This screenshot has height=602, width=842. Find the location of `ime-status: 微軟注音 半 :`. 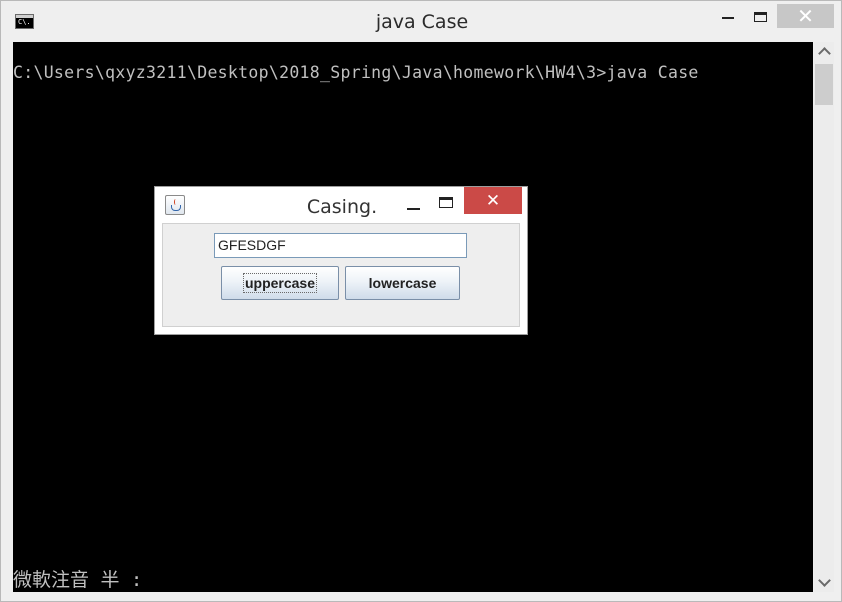

ime-status: 微軟注音 半 : is located at coordinates (78, 580).